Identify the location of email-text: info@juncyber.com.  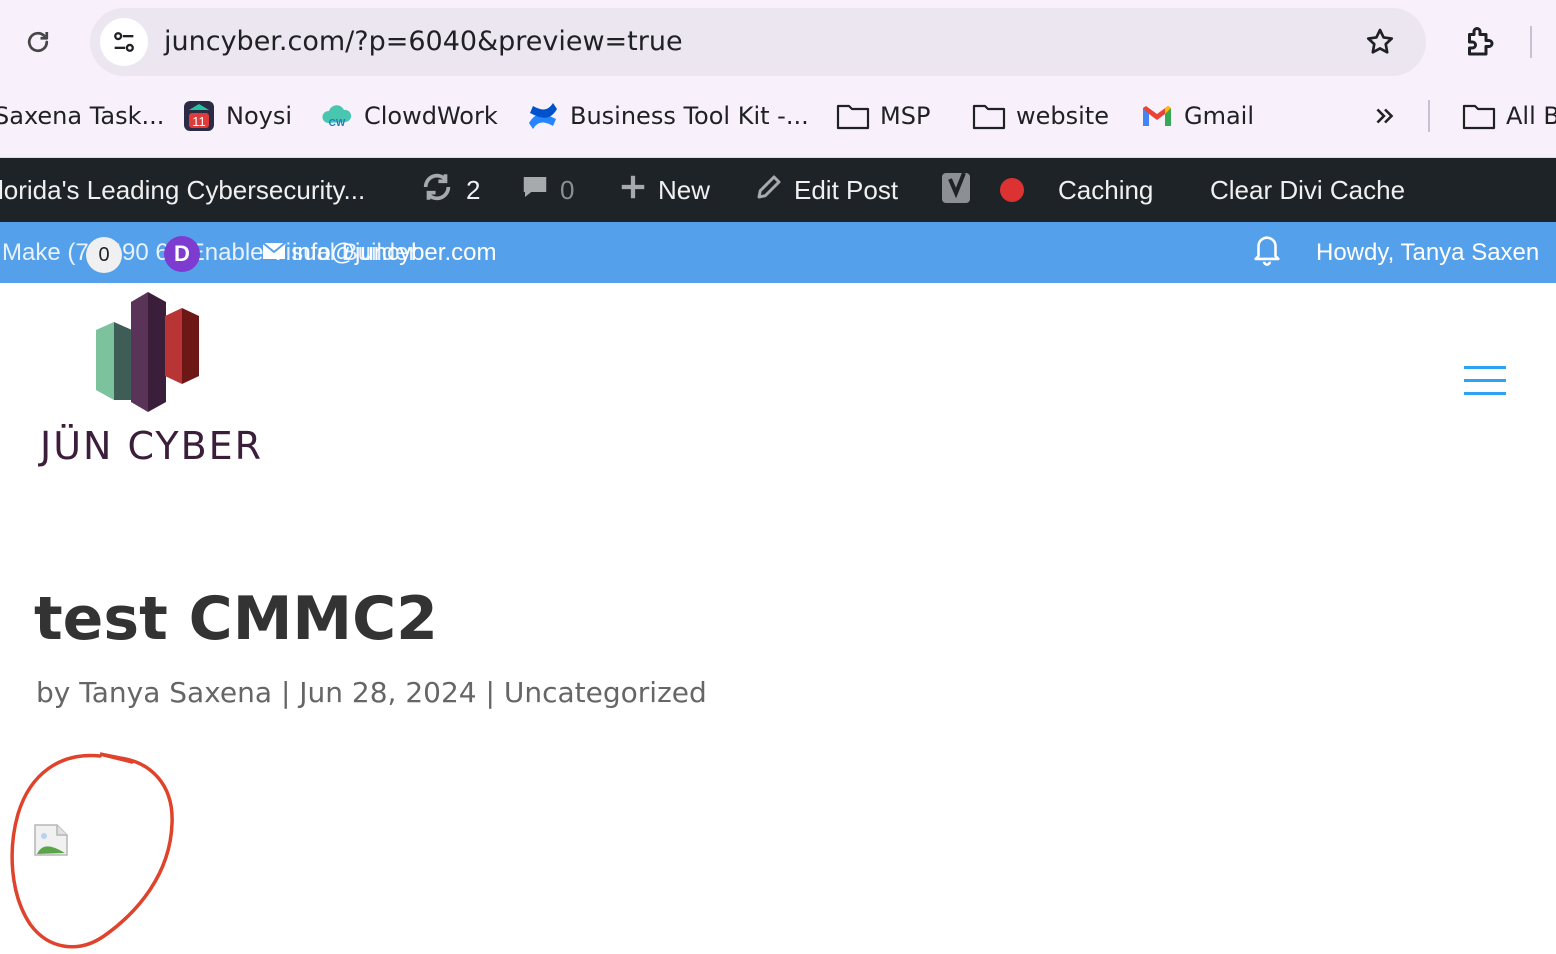
(394, 252).